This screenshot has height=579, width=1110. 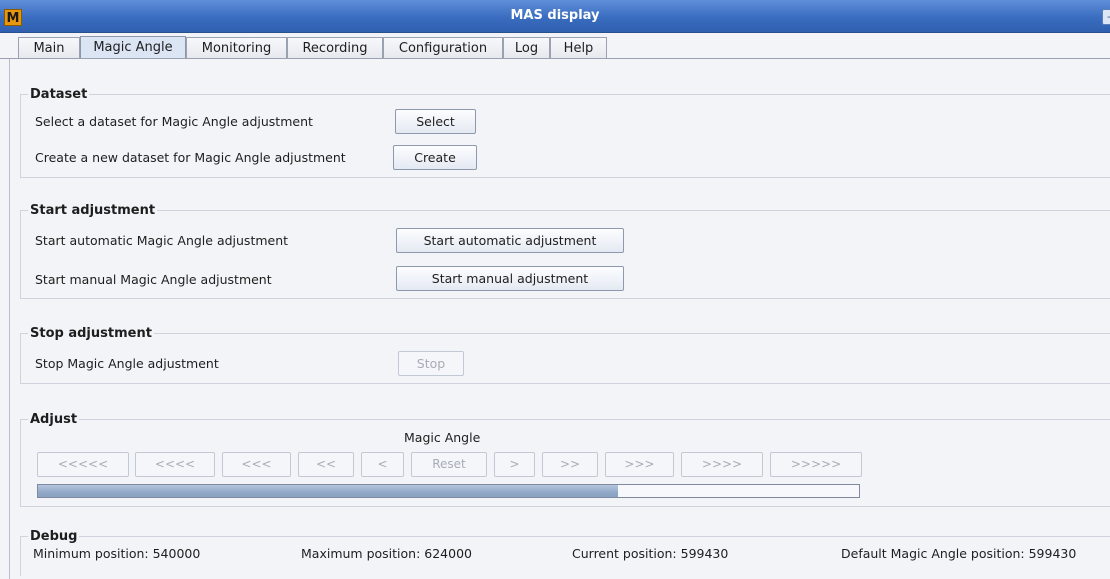 What do you see at coordinates (153, 279) in the screenshot?
I see `manual-adjustment-label: Start manual Magic Angle adjustment` at bounding box center [153, 279].